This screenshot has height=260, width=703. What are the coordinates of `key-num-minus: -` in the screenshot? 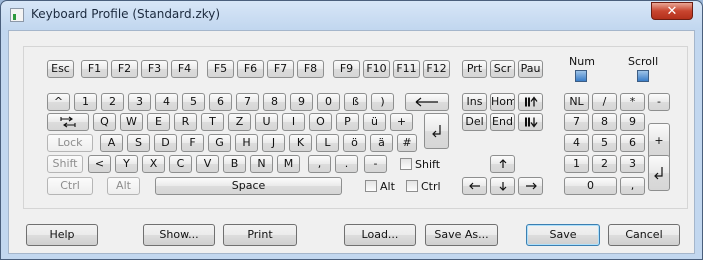 It's located at (659, 102).